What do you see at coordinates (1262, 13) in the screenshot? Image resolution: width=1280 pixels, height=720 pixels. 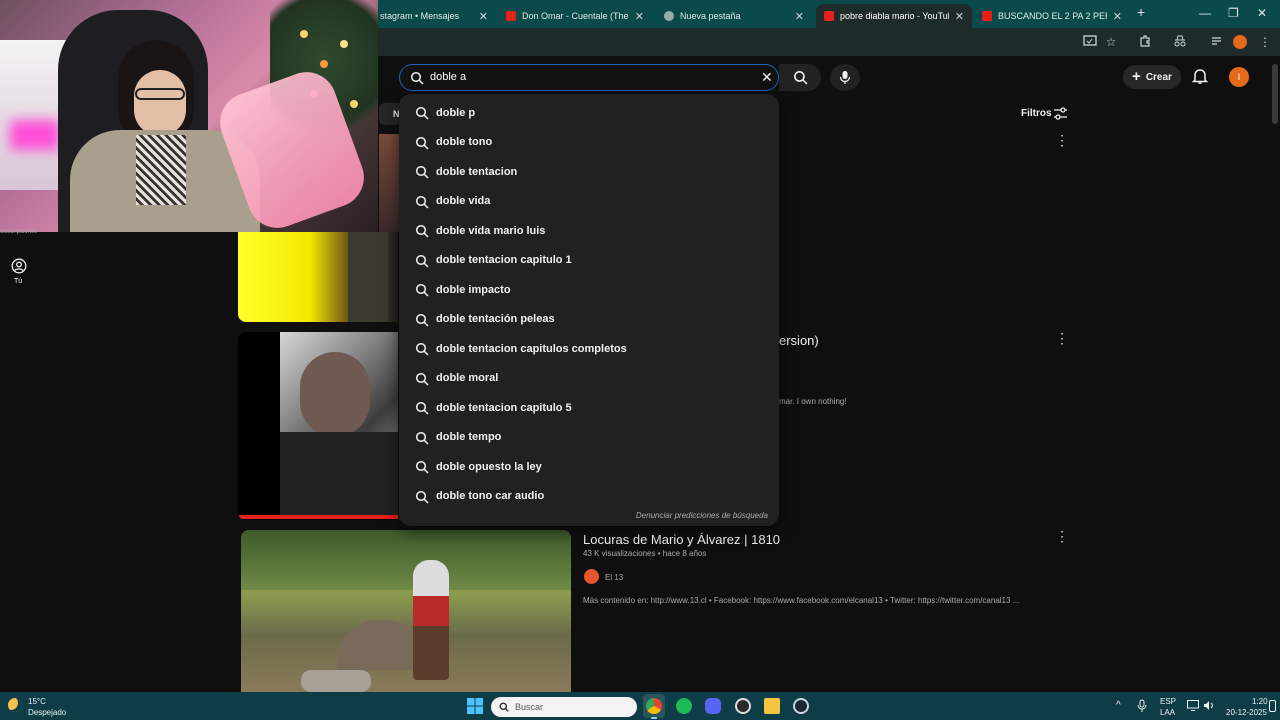 I see `close-window-button: ✕` at bounding box center [1262, 13].